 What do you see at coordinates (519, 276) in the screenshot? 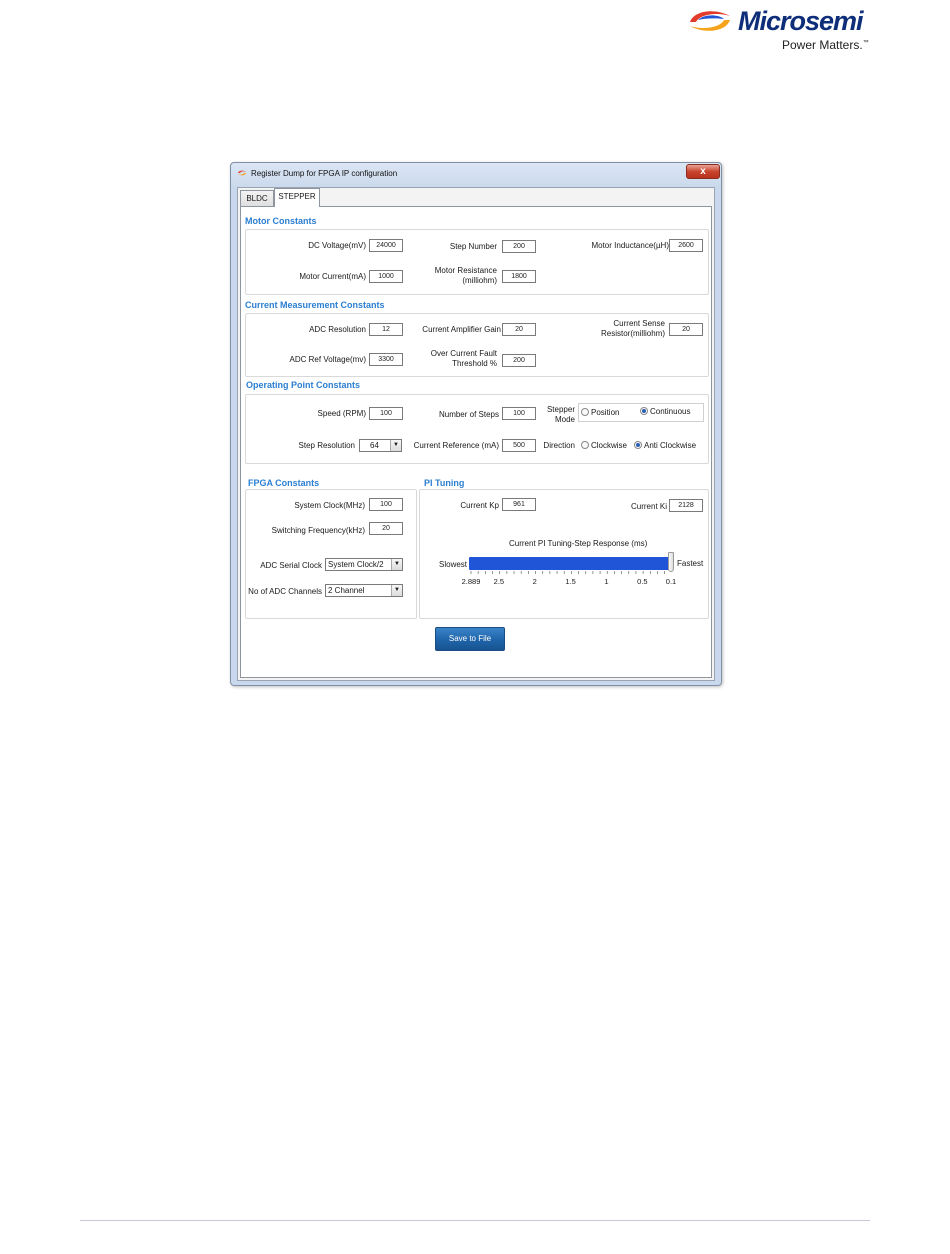
I see `motor-resistance-input` at bounding box center [519, 276].